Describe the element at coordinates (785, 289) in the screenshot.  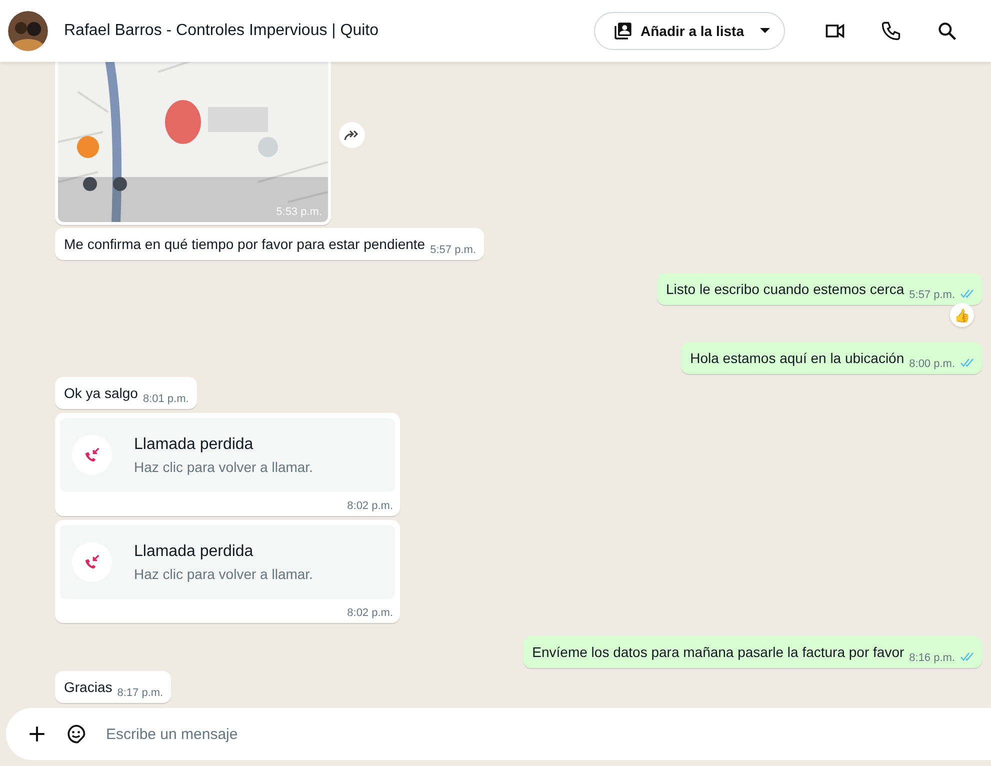
I see `message-text: Listo le escribo cuando estemos cerca` at that location.